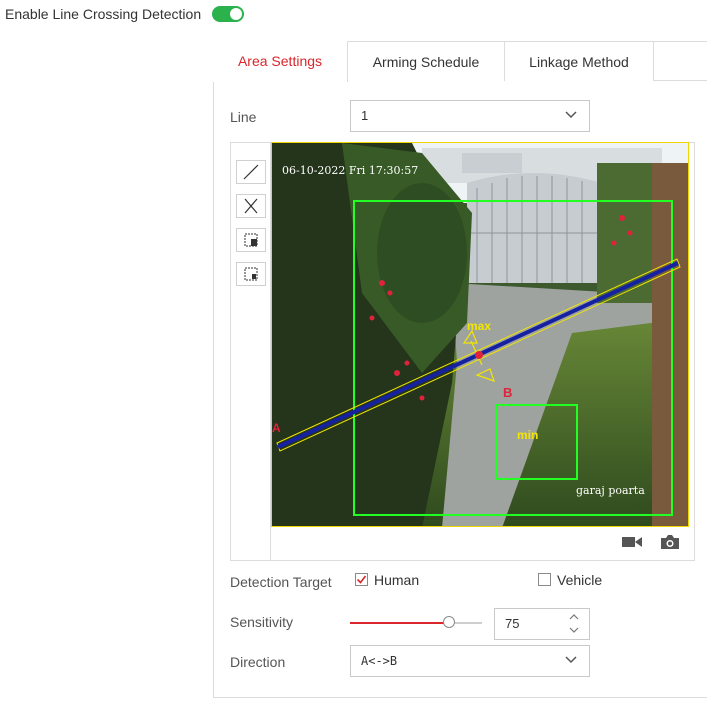 Image resolution: width=707 pixels, height=707 pixels. What do you see at coordinates (399, 623) in the screenshot?
I see `sensitivity-slider-fill` at bounding box center [399, 623].